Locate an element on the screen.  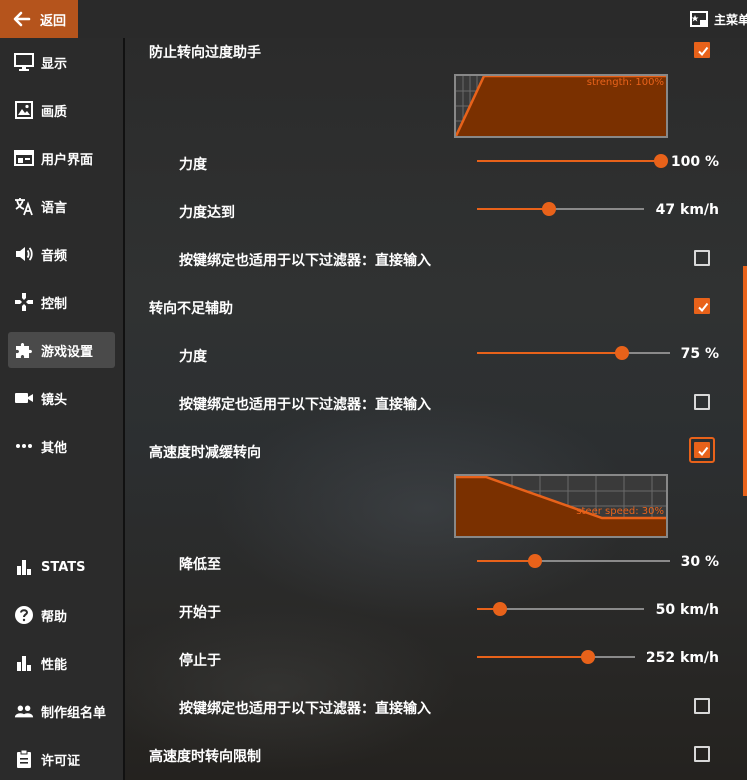
stop-at-knob is located at coordinates (588, 657).